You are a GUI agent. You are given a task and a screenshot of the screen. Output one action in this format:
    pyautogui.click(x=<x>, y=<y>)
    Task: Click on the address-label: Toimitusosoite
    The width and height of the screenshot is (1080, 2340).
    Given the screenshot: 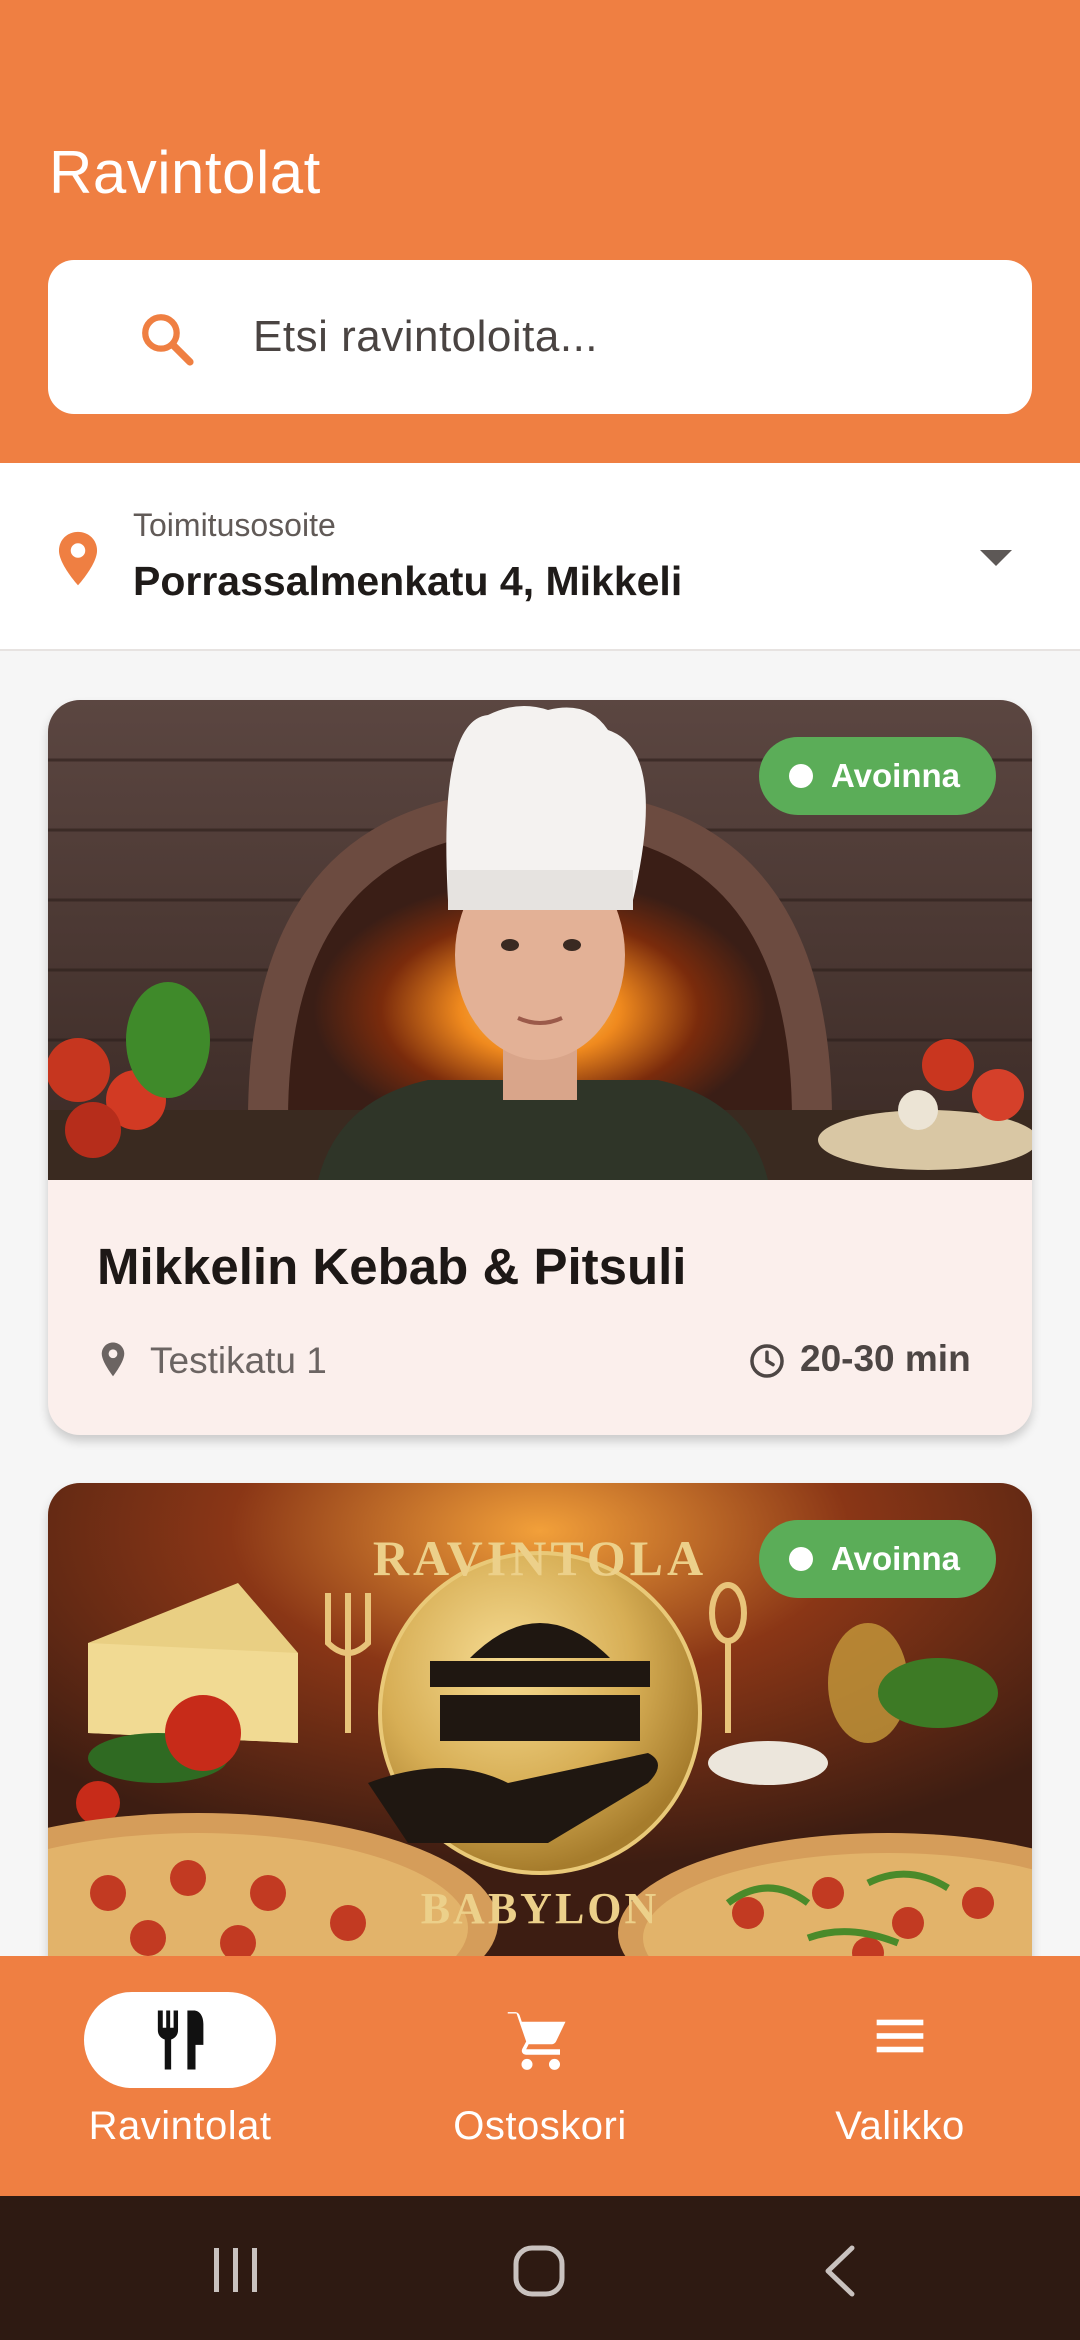 What is the action you would take?
    pyautogui.click(x=234, y=525)
    